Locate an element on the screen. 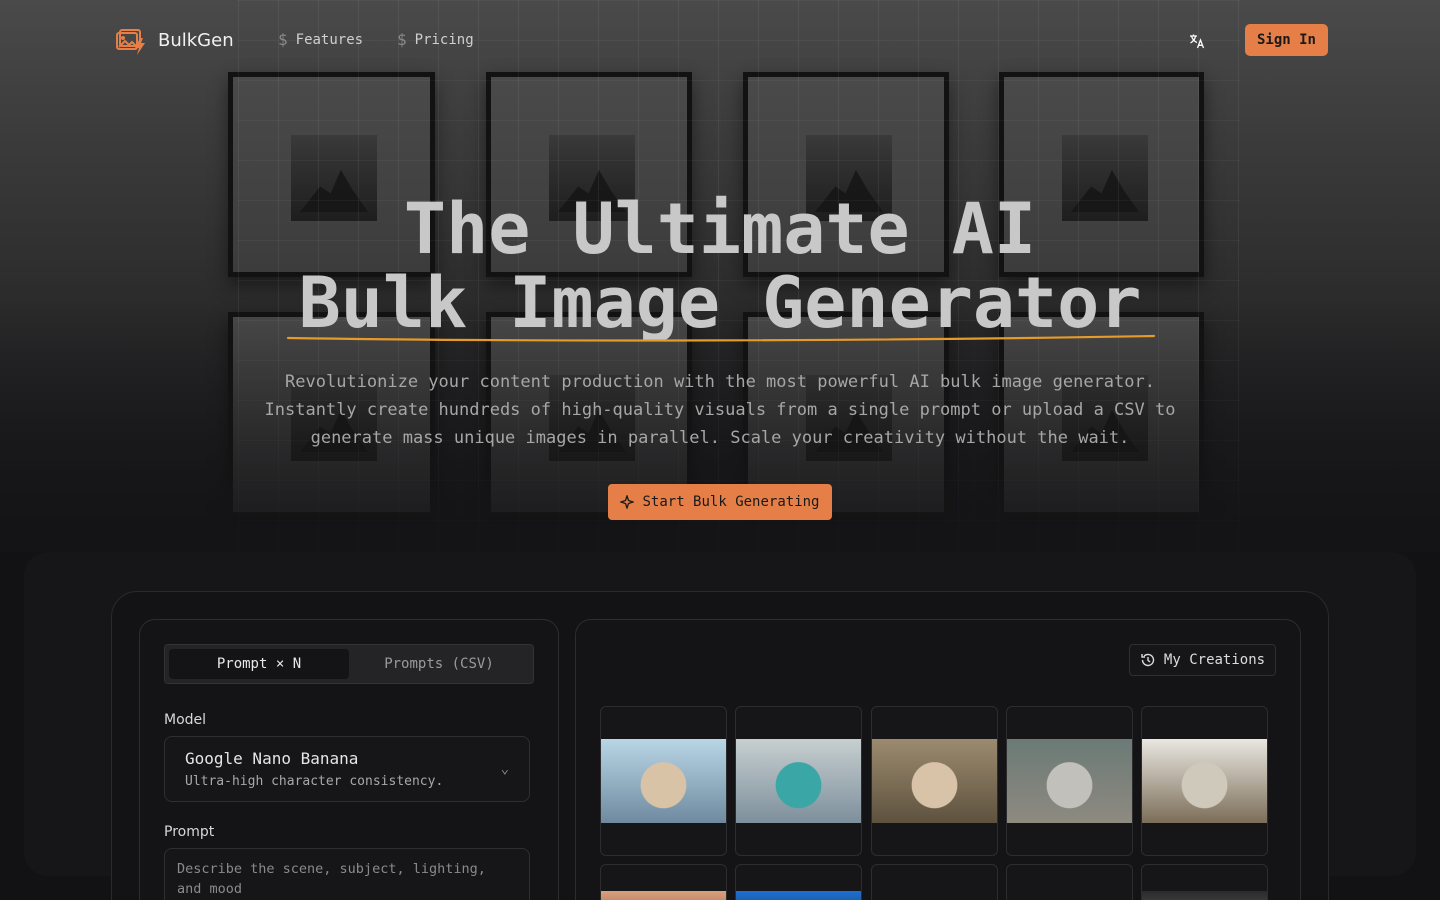  logo-icon is located at coordinates (130, 42).